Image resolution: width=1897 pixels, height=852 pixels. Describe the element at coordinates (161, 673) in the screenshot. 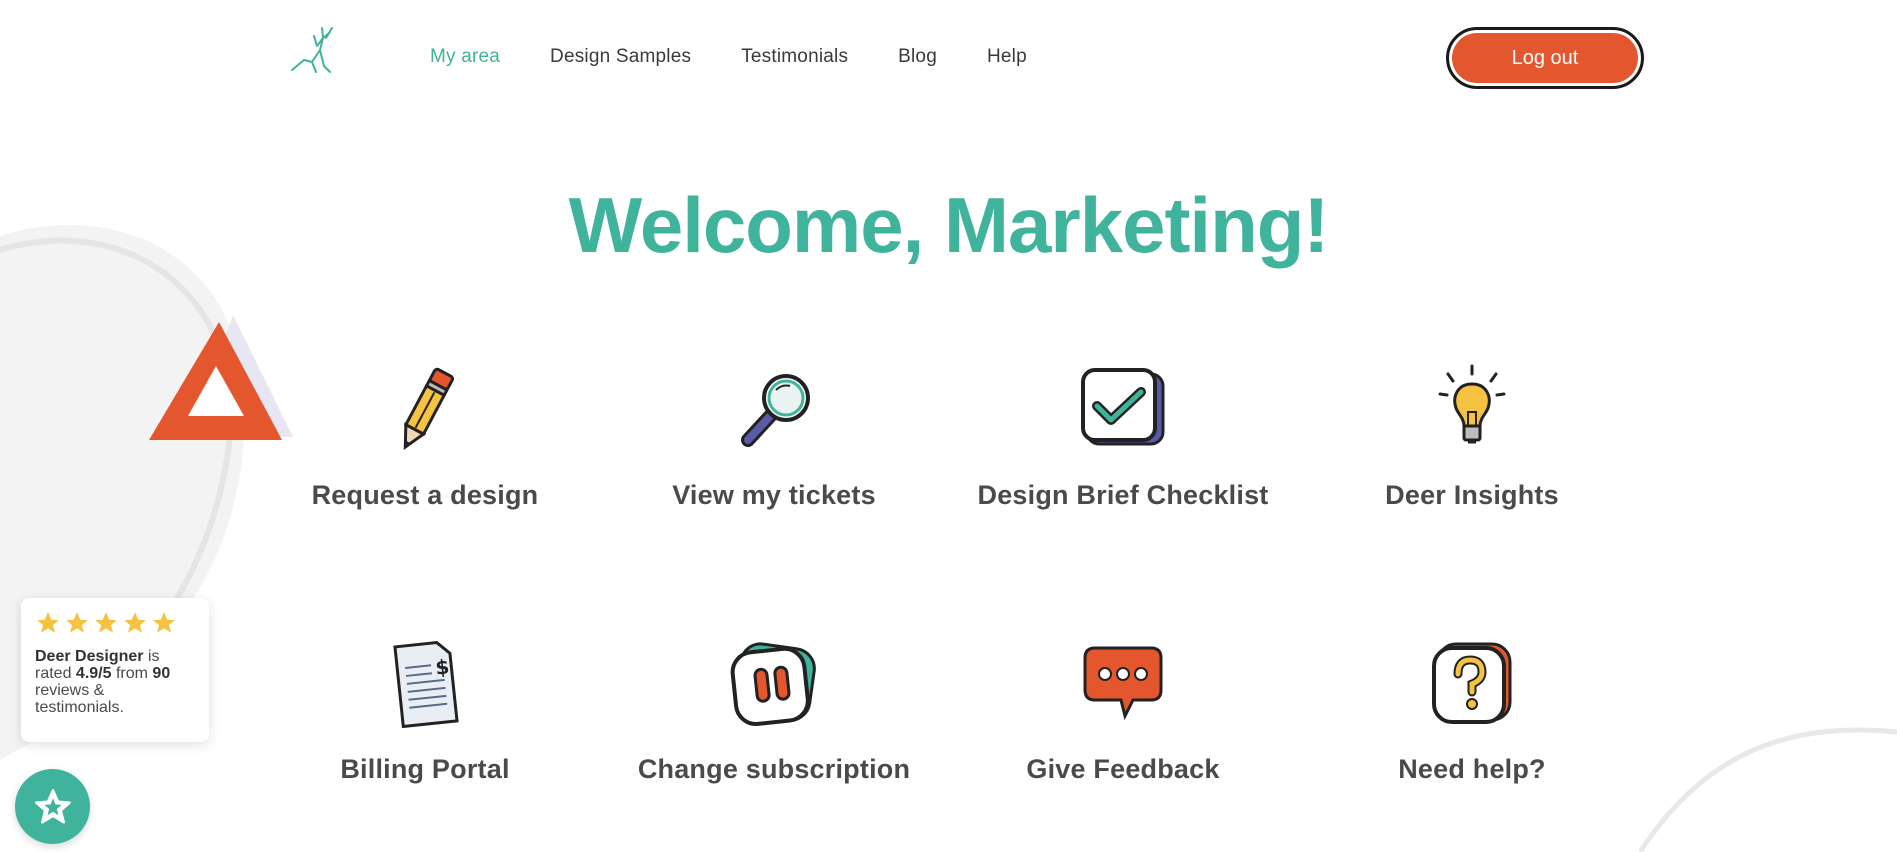

I see `rating-count: 90` at that location.